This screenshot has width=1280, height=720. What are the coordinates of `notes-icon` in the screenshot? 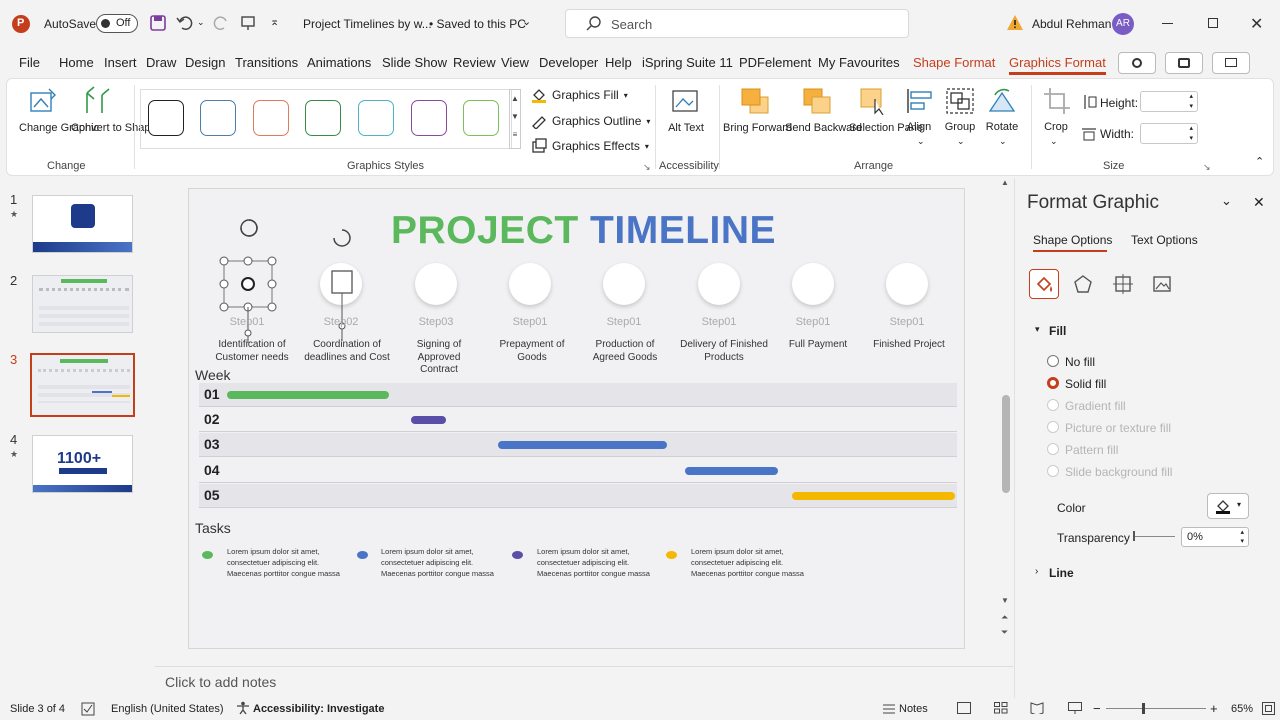 It's located at (889, 709).